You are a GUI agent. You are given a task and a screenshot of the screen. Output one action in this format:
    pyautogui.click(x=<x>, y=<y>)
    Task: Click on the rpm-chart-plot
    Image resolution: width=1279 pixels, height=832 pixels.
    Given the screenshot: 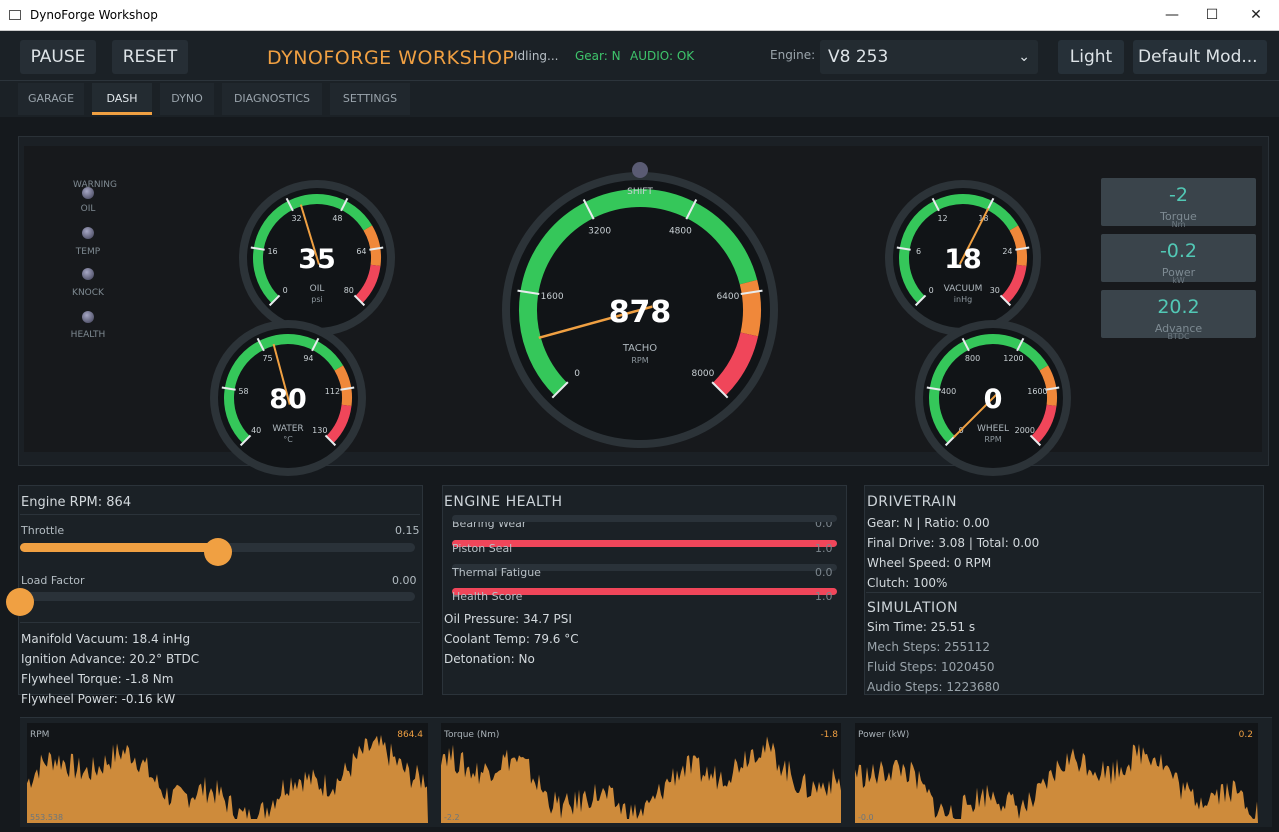 What is the action you would take?
    pyautogui.click(x=227, y=778)
    